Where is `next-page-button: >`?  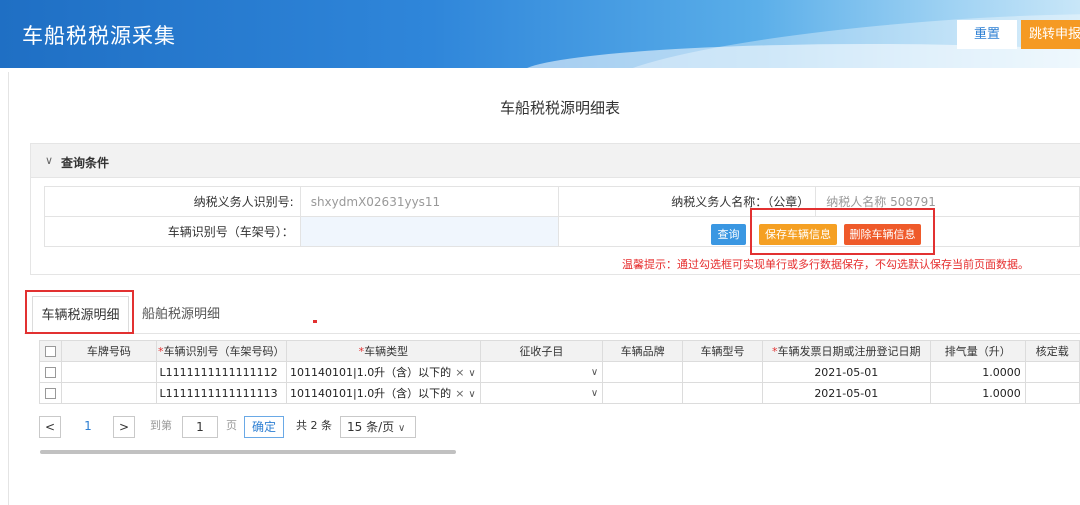 next-page-button: > is located at coordinates (124, 427).